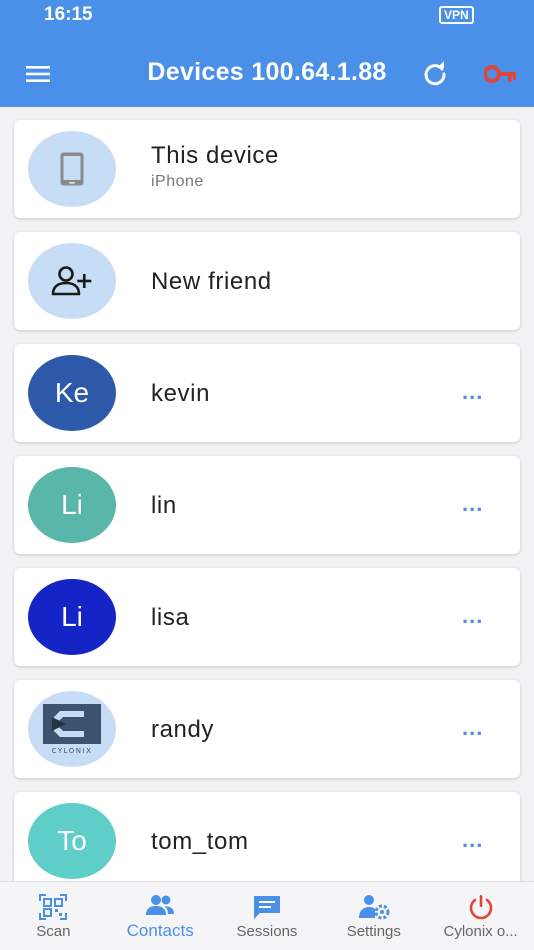 This screenshot has width=534, height=950. What do you see at coordinates (72, 841) in the screenshot?
I see `avatar: To` at bounding box center [72, 841].